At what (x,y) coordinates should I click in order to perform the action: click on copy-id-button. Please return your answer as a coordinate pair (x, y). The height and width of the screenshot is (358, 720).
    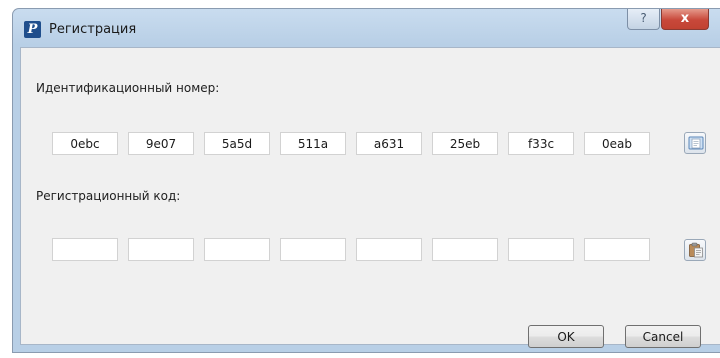
    Looking at the image, I should click on (695, 143).